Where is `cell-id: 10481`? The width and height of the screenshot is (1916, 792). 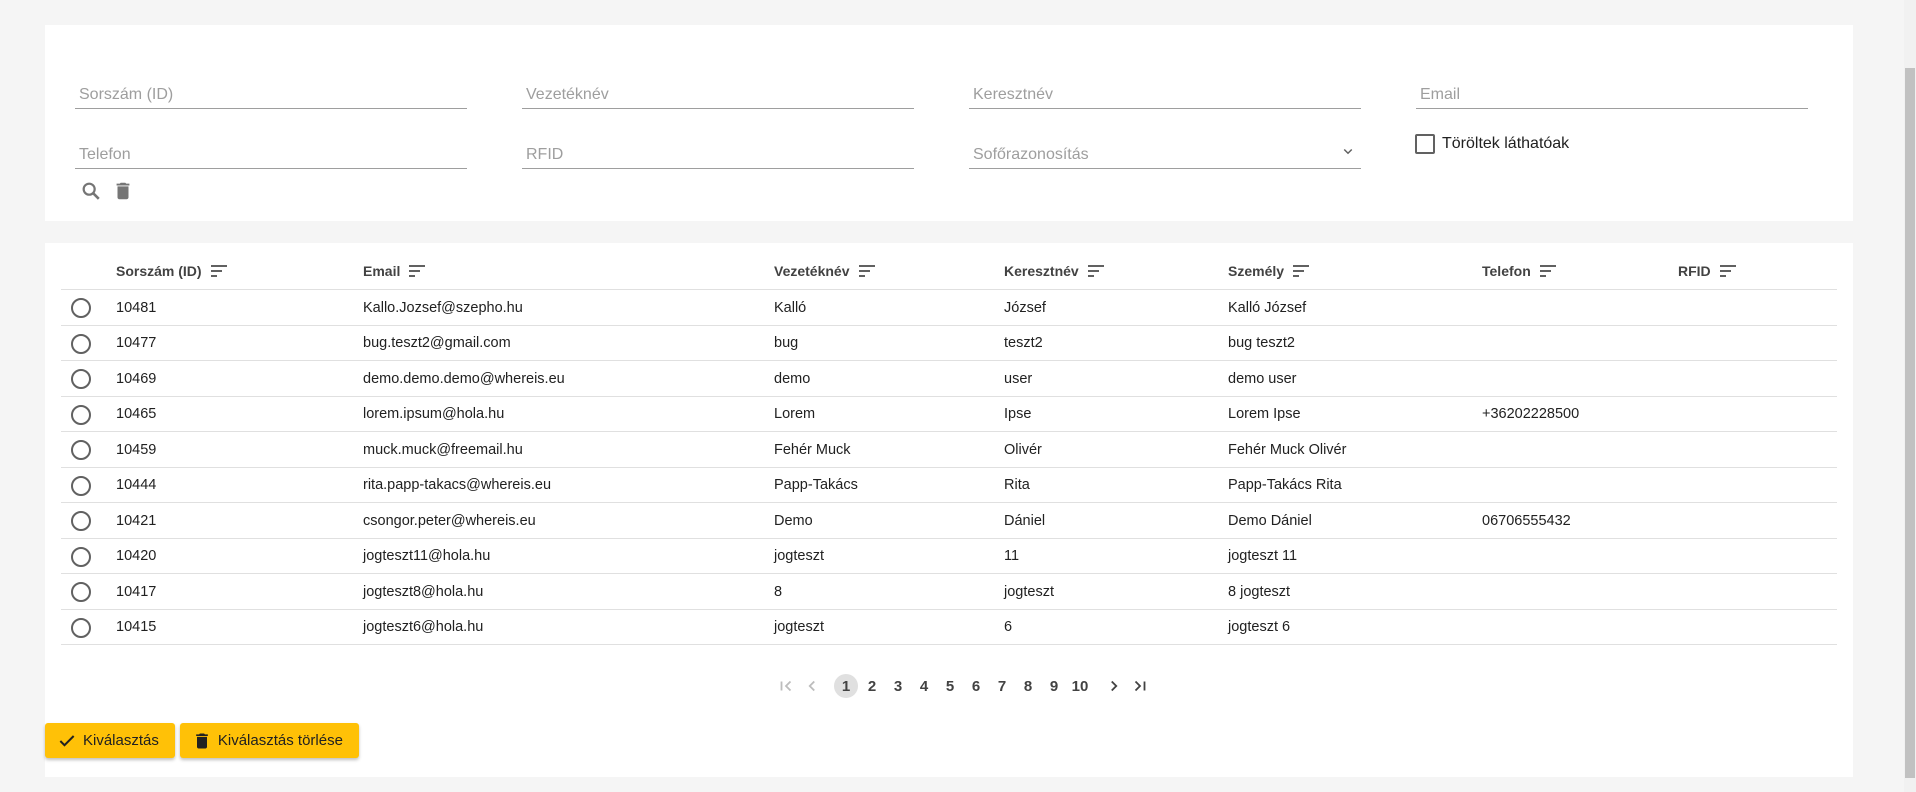
cell-id: 10481 is located at coordinates (136, 307).